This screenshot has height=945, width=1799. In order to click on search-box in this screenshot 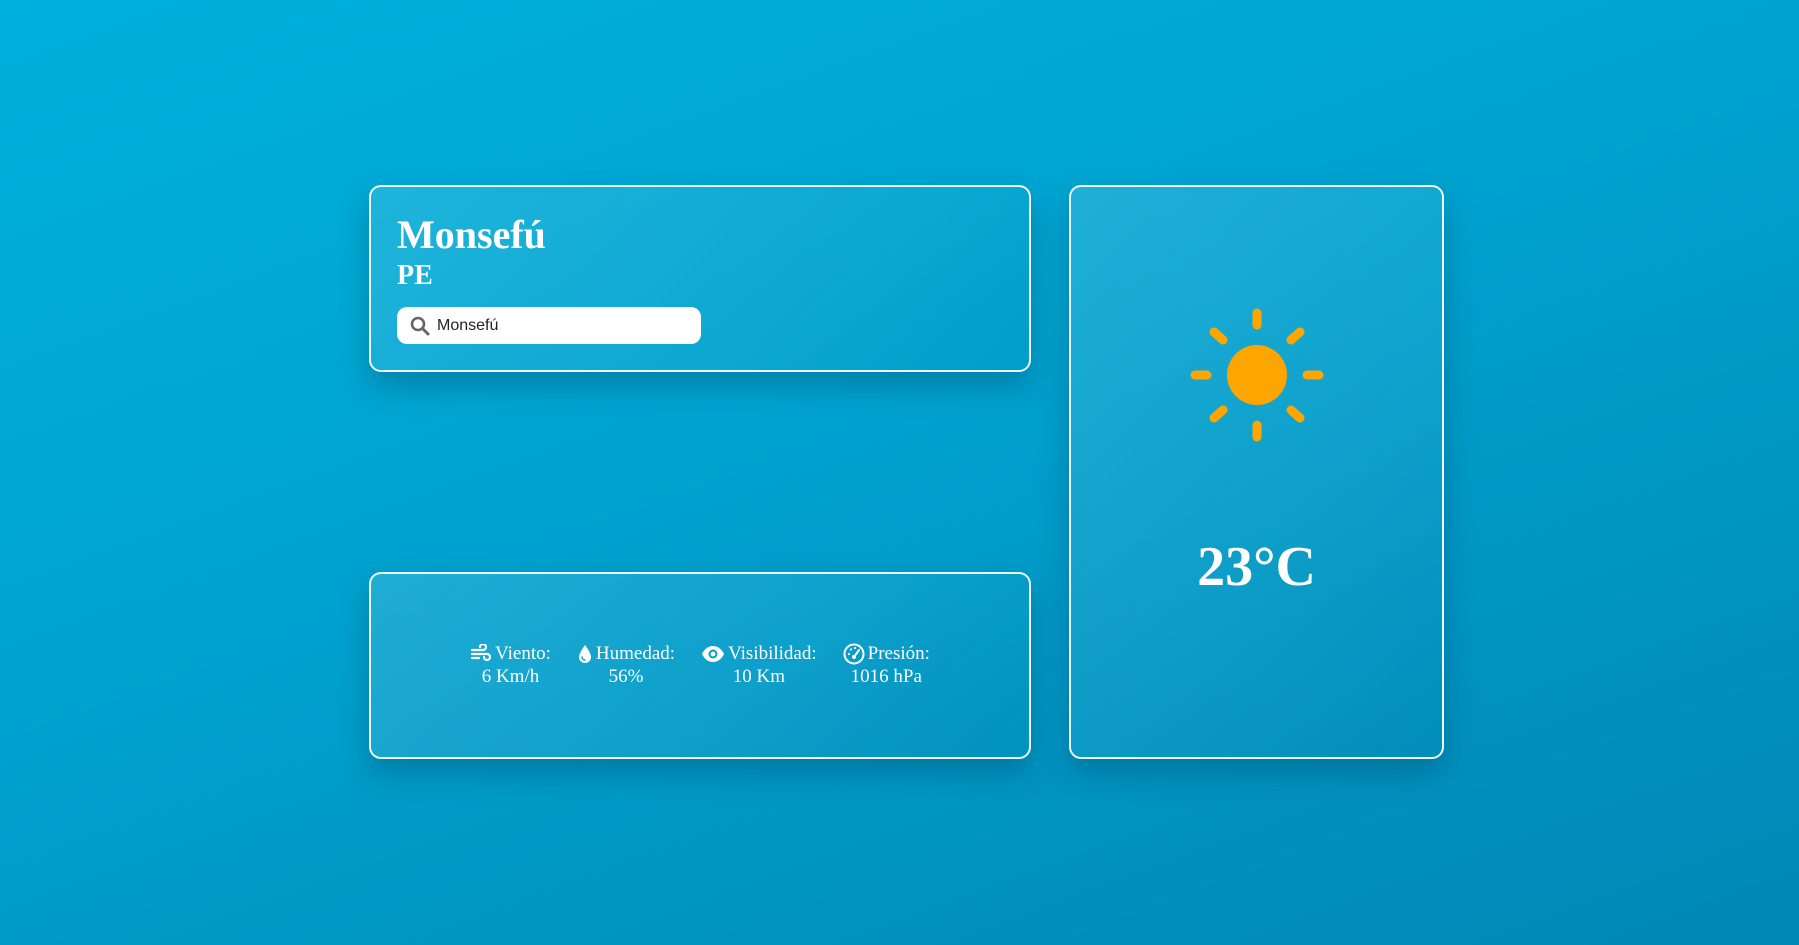, I will do `click(549, 325)`.